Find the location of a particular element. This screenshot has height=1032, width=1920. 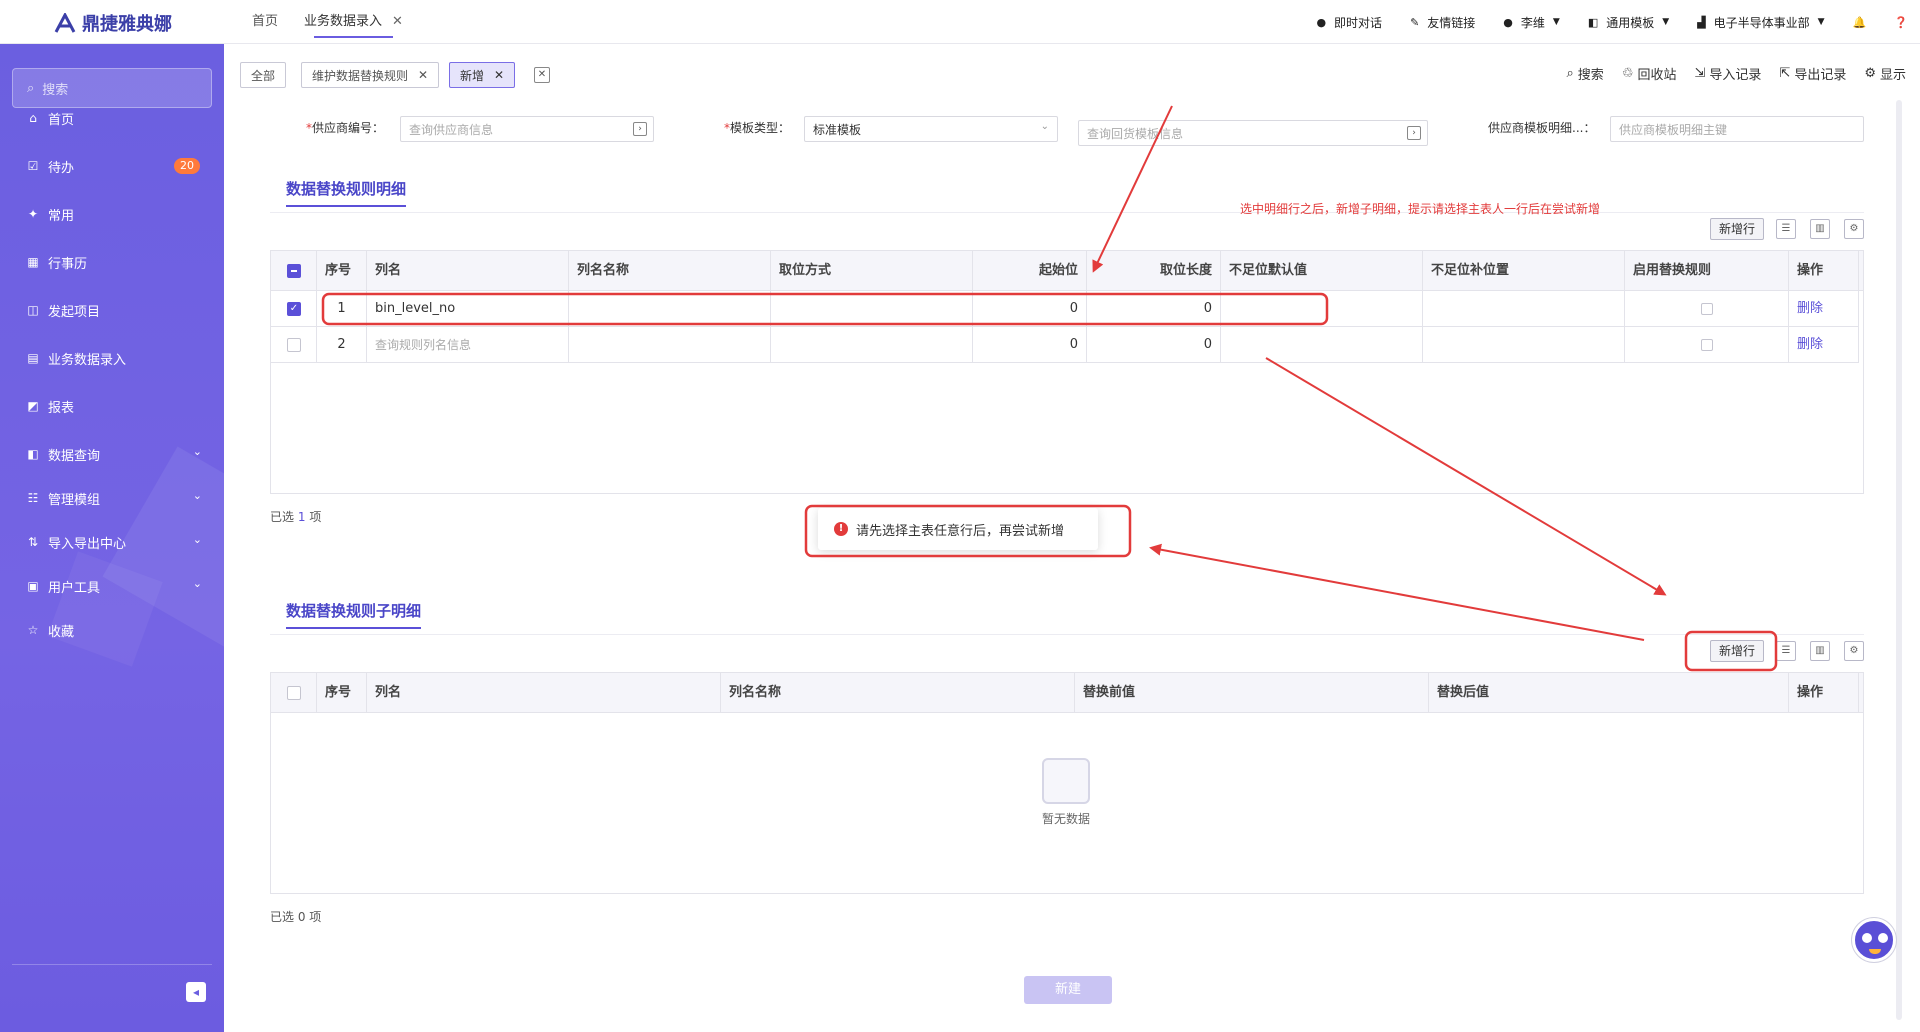

sidebar-item-module: ☷ 管理模组 ⌄ is located at coordinates (114, 498).